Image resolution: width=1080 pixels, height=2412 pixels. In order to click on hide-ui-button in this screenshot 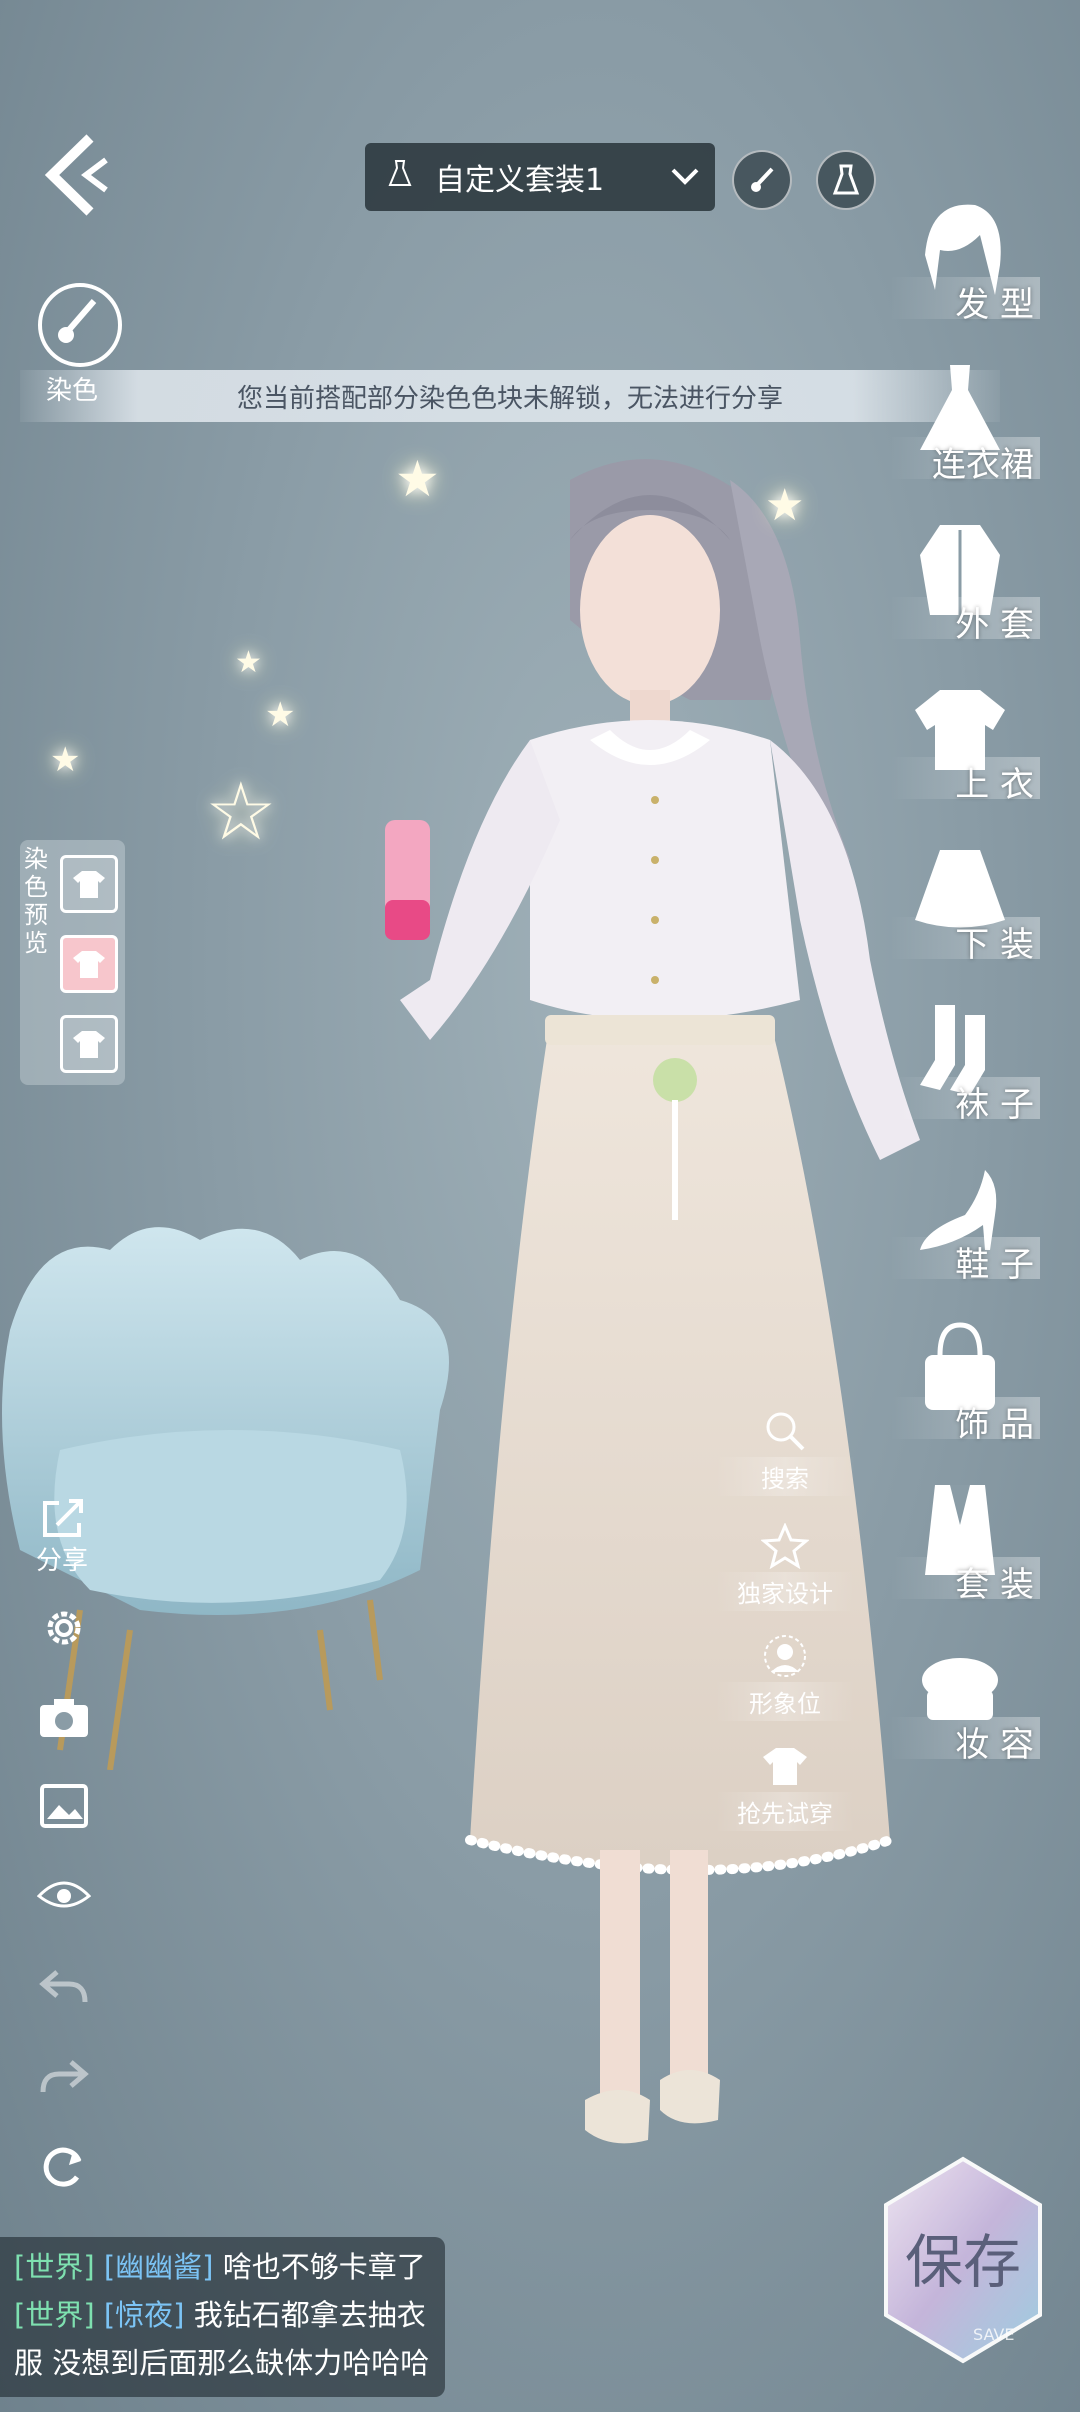, I will do `click(64, 1894)`.